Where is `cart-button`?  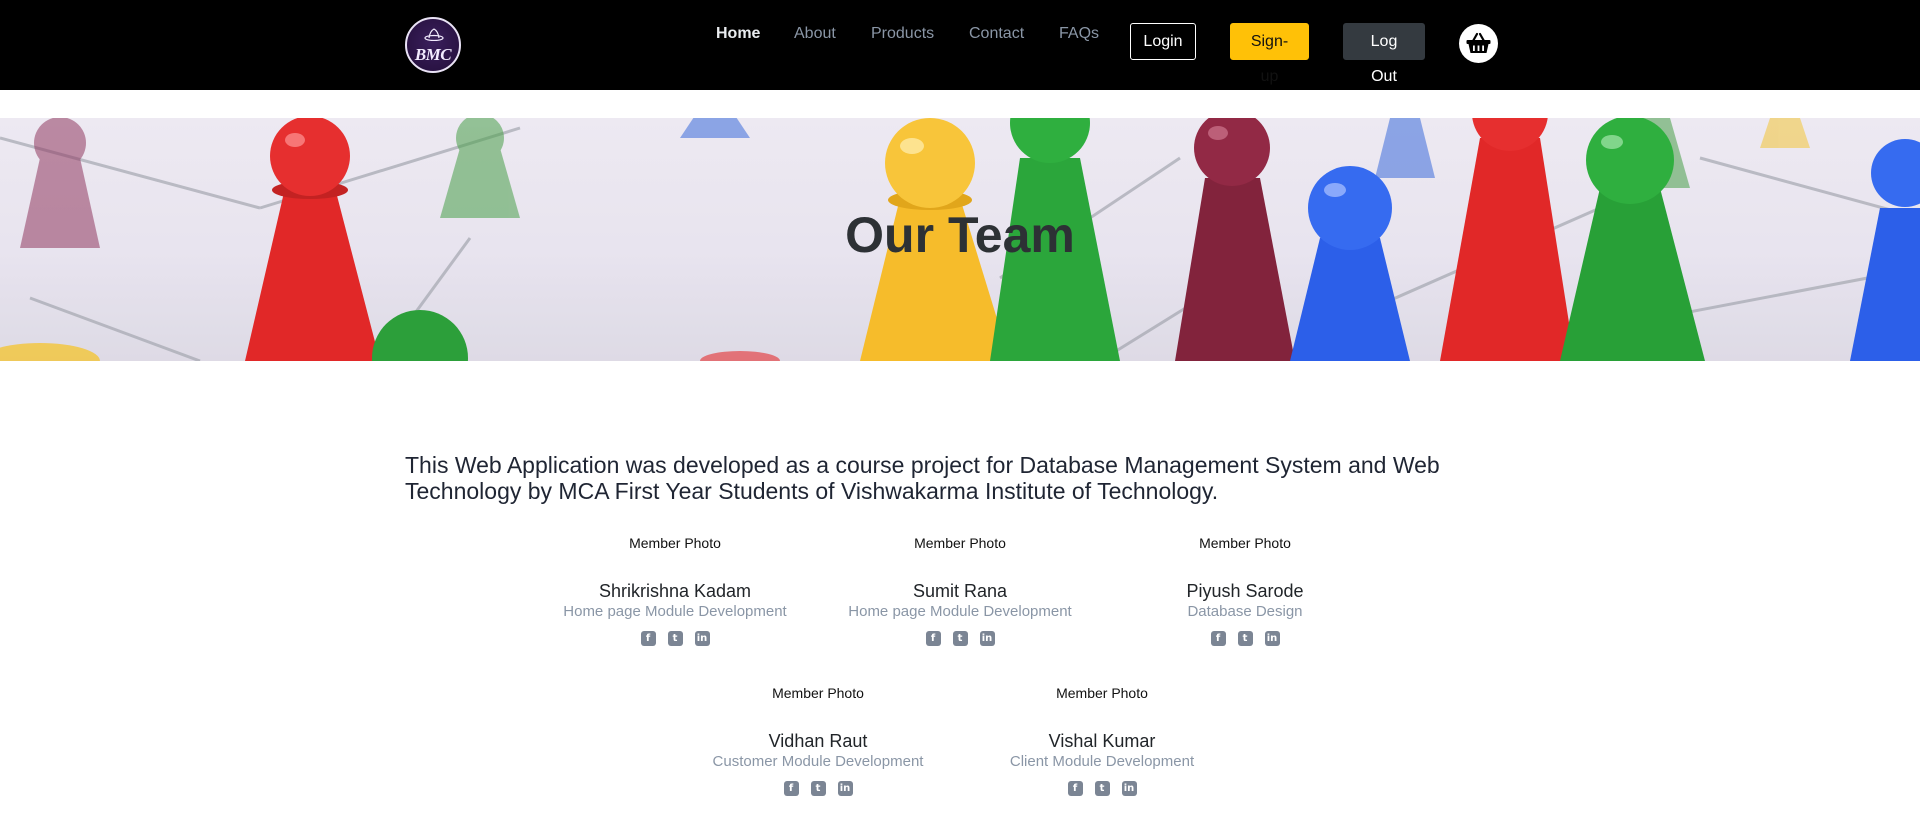 cart-button is located at coordinates (1478, 43).